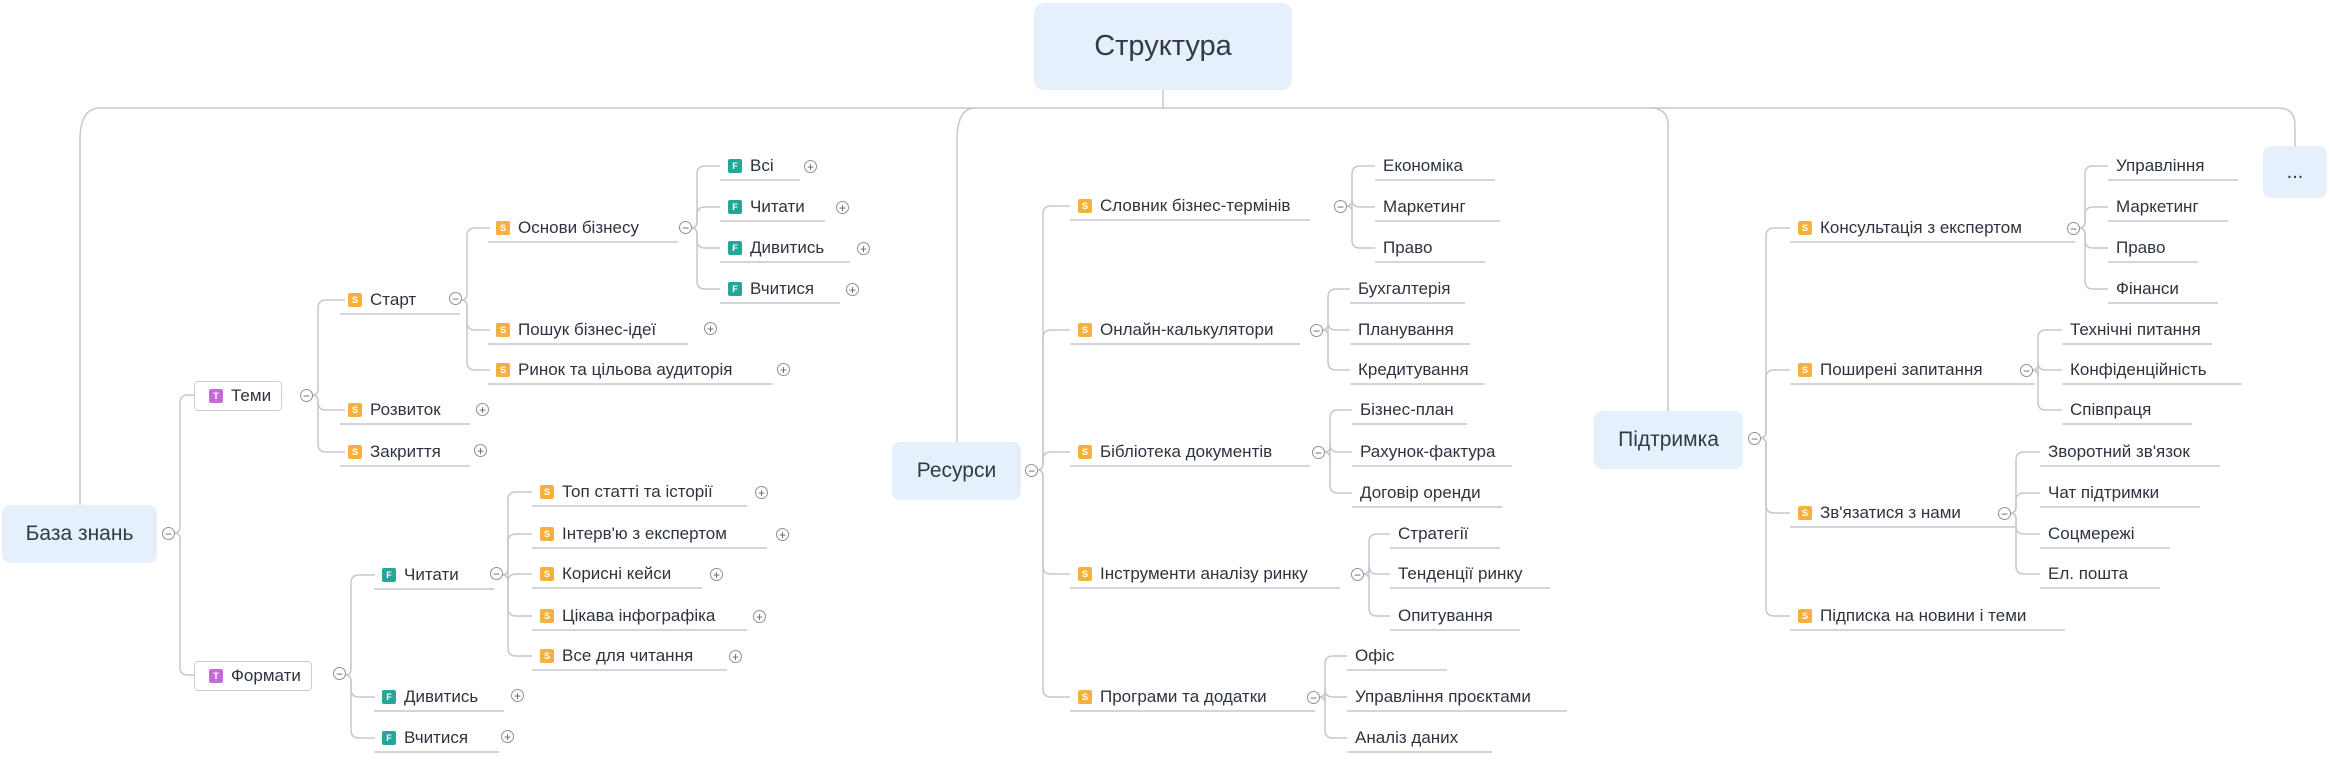  I want to click on badge-icon: F, so click(389, 697).